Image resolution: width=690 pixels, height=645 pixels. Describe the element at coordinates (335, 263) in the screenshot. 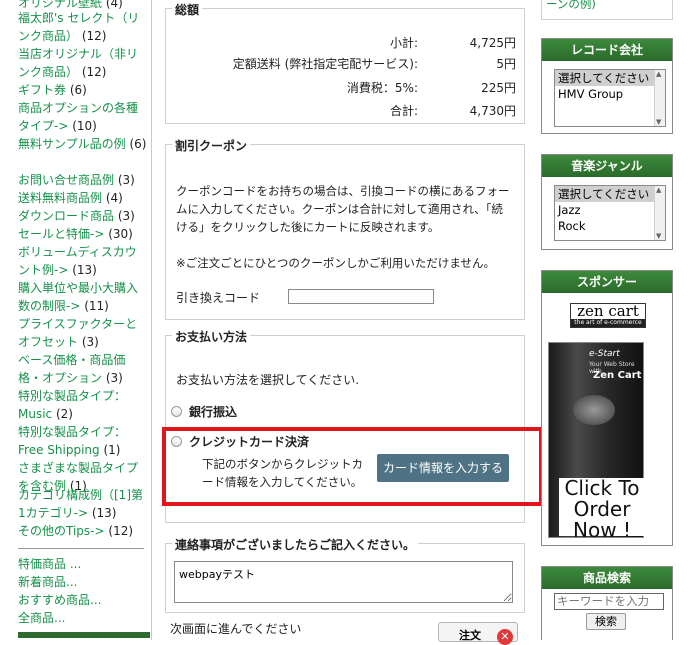

I see `coupon-note: ※ご注文ごとにひとつのクーポンしかご利用いただけません。` at that location.